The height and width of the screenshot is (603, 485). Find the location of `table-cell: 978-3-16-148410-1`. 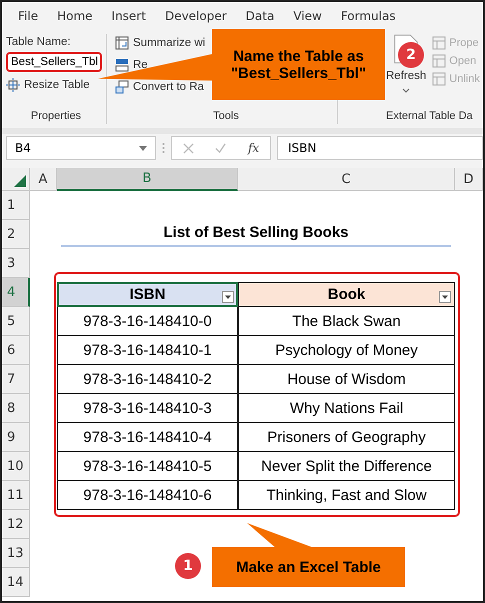

table-cell: 978-3-16-148410-1 is located at coordinates (147, 350).